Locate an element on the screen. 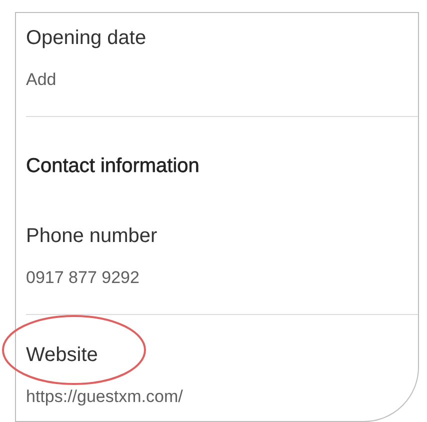  field-label: Website is located at coordinates (62, 355).